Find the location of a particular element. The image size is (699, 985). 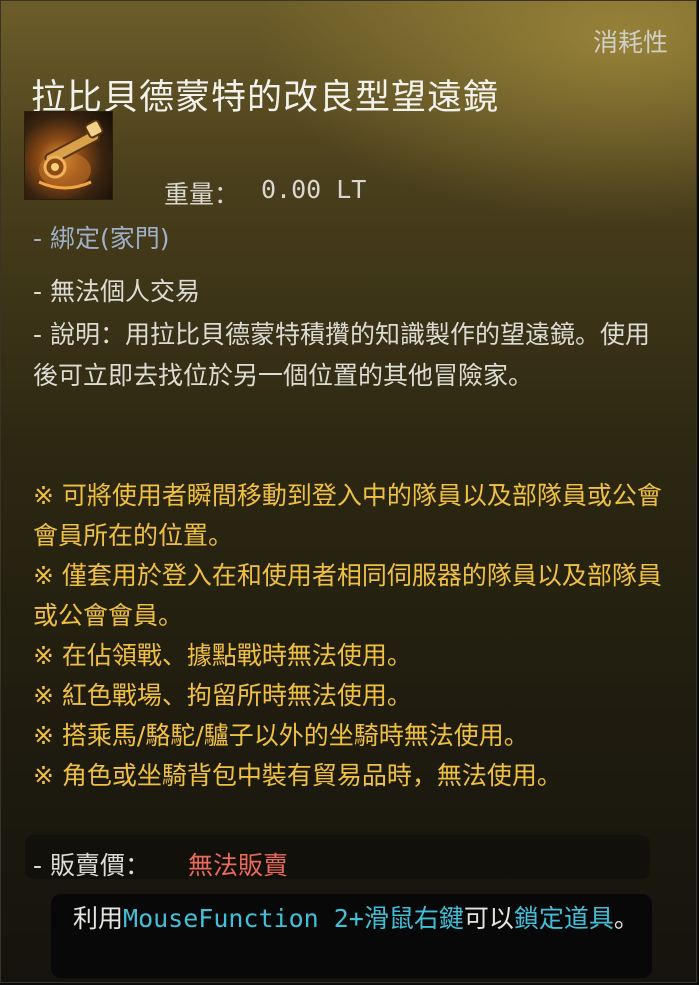

sell-price-label: - 販賣價： is located at coordinates (91, 865).